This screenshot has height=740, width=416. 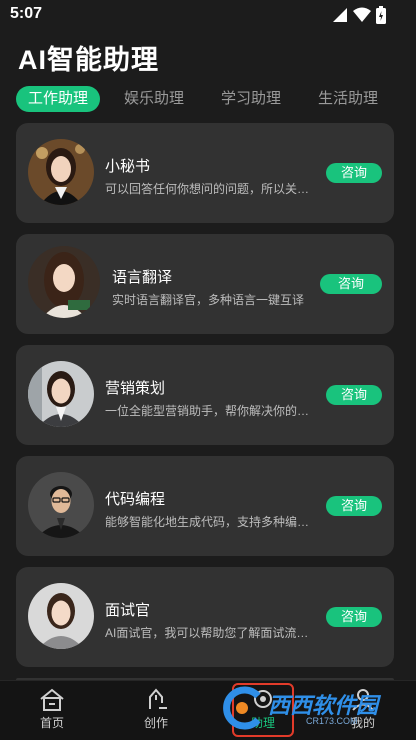 I want to click on battery-icon, so click(x=381, y=15).